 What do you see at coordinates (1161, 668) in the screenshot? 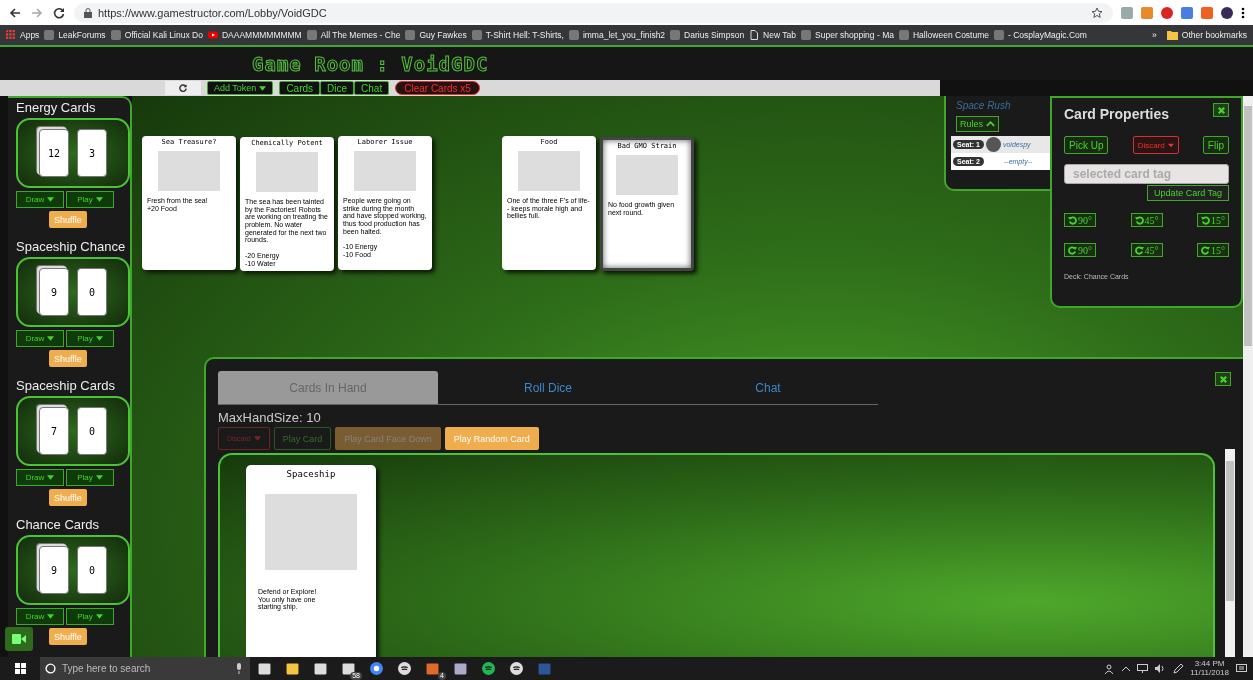
I see `speaker-icon` at bounding box center [1161, 668].